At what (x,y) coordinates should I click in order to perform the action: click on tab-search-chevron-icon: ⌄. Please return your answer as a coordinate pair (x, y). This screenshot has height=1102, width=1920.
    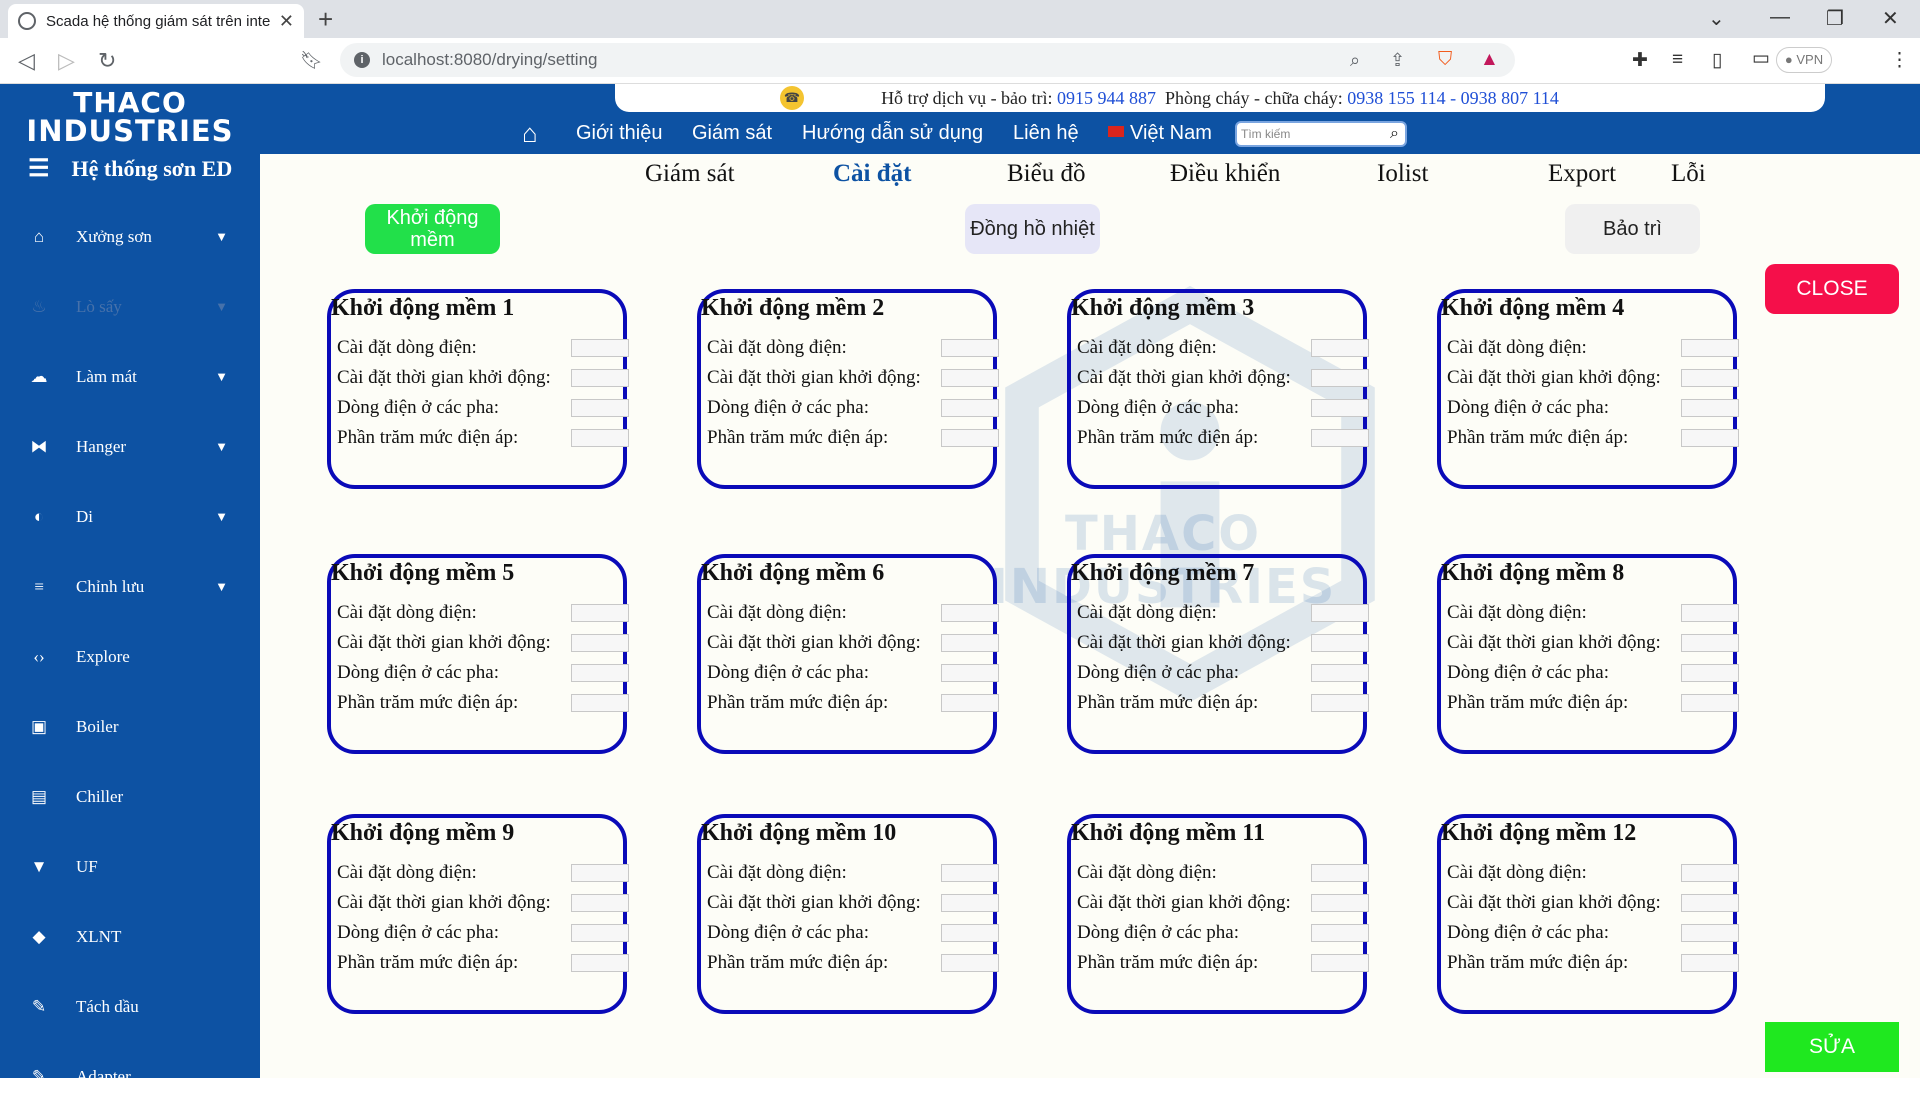
    Looking at the image, I should click on (1716, 18).